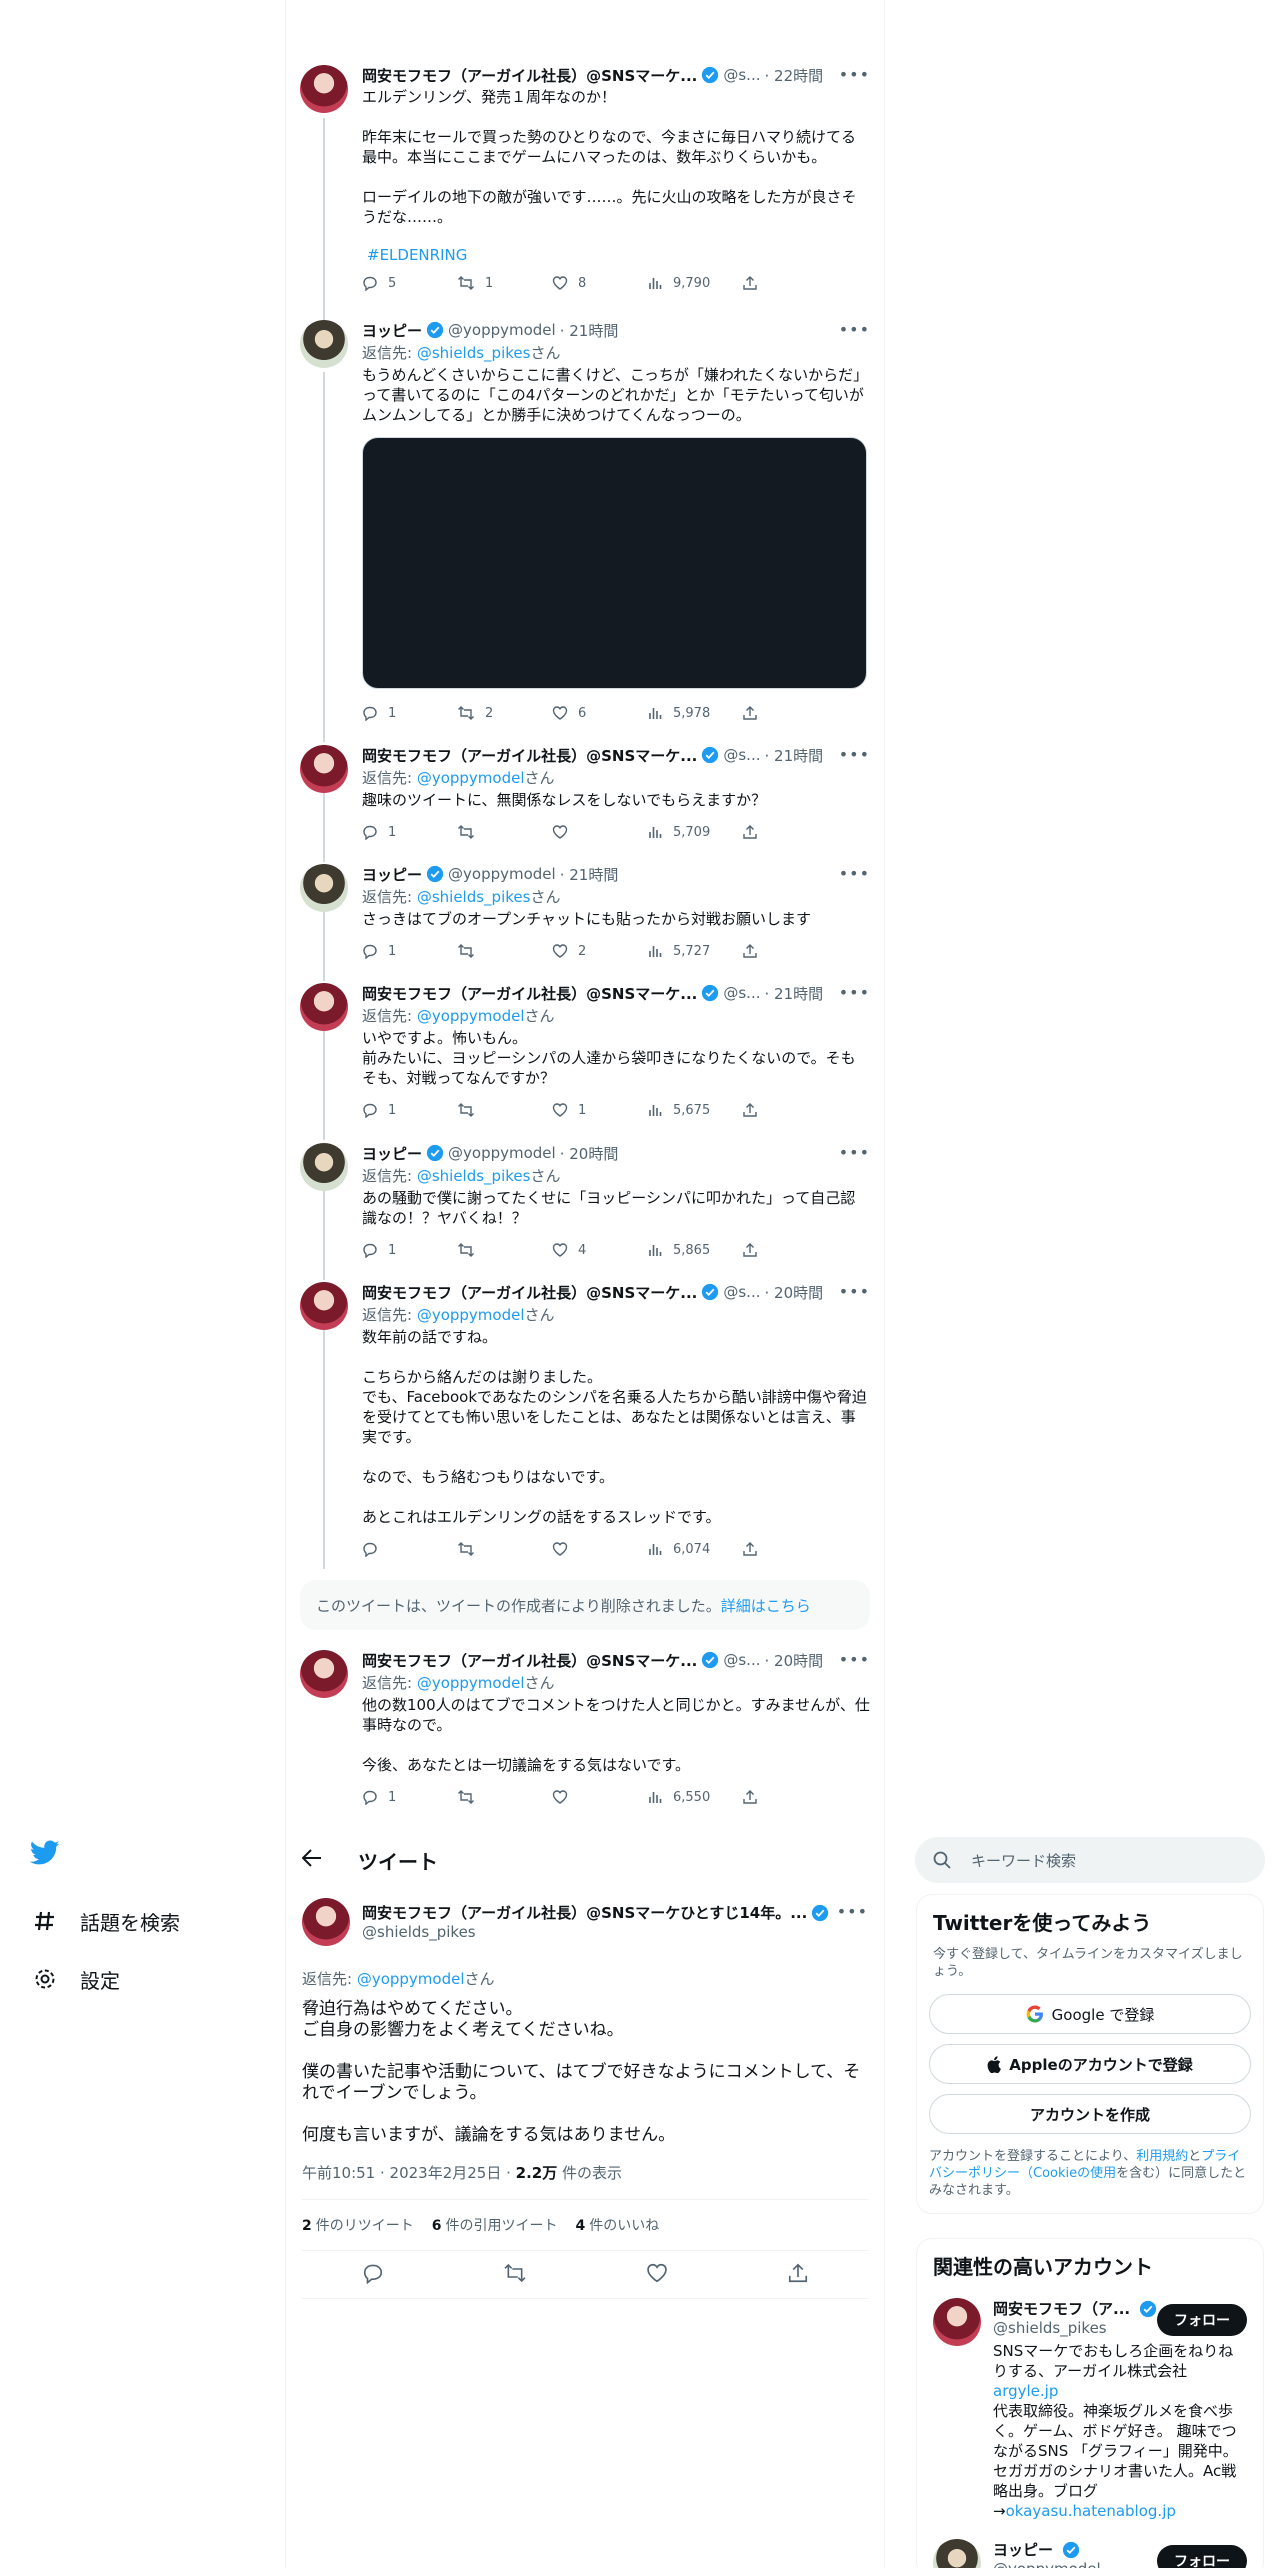 The height and width of the screenshot is (2568, 1284). What do you see at coordinates (599, 1110) in the screenshot?
I see `like-button: 1` at bounding box center [599, 1110].